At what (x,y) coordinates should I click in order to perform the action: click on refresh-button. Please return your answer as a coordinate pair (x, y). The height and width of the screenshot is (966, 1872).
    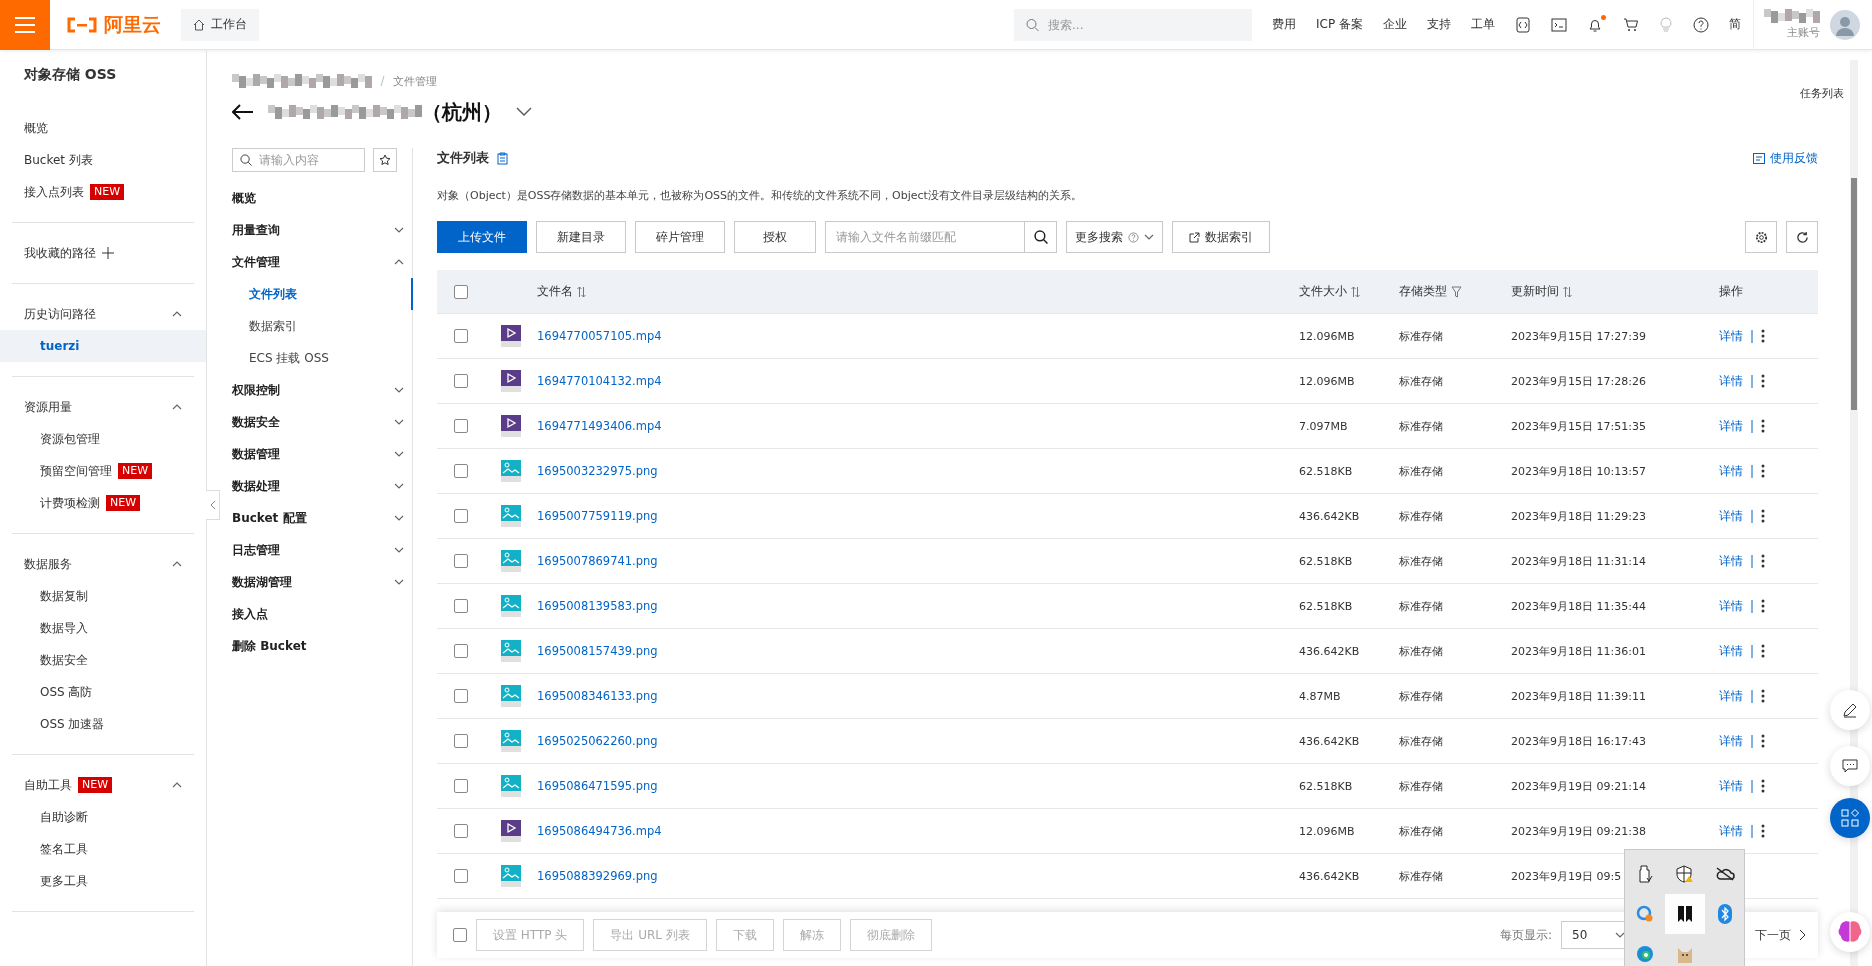
    Looking at the image, I should click on (1802, 237).